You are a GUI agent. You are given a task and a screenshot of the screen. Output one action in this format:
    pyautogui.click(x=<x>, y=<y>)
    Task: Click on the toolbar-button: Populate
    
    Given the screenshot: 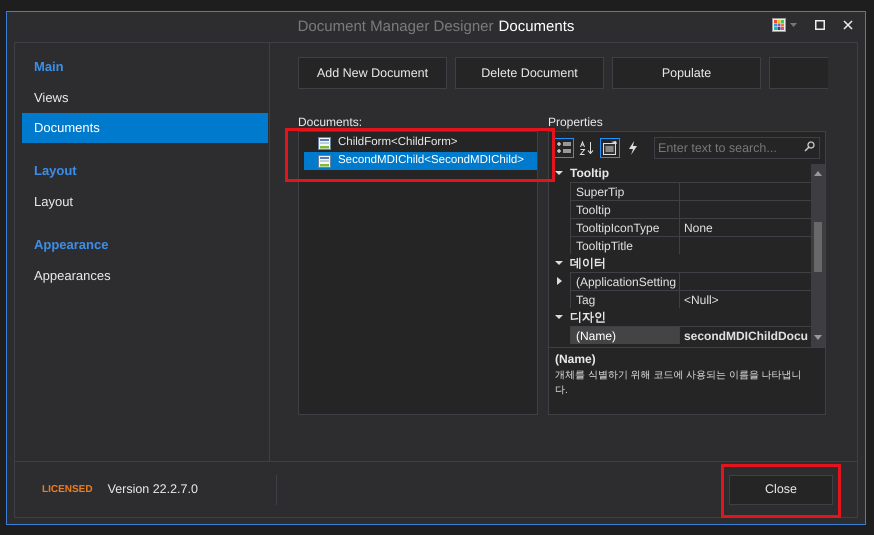 What is the action you would take?
    pyautogui.click(x=686, y=73)
    